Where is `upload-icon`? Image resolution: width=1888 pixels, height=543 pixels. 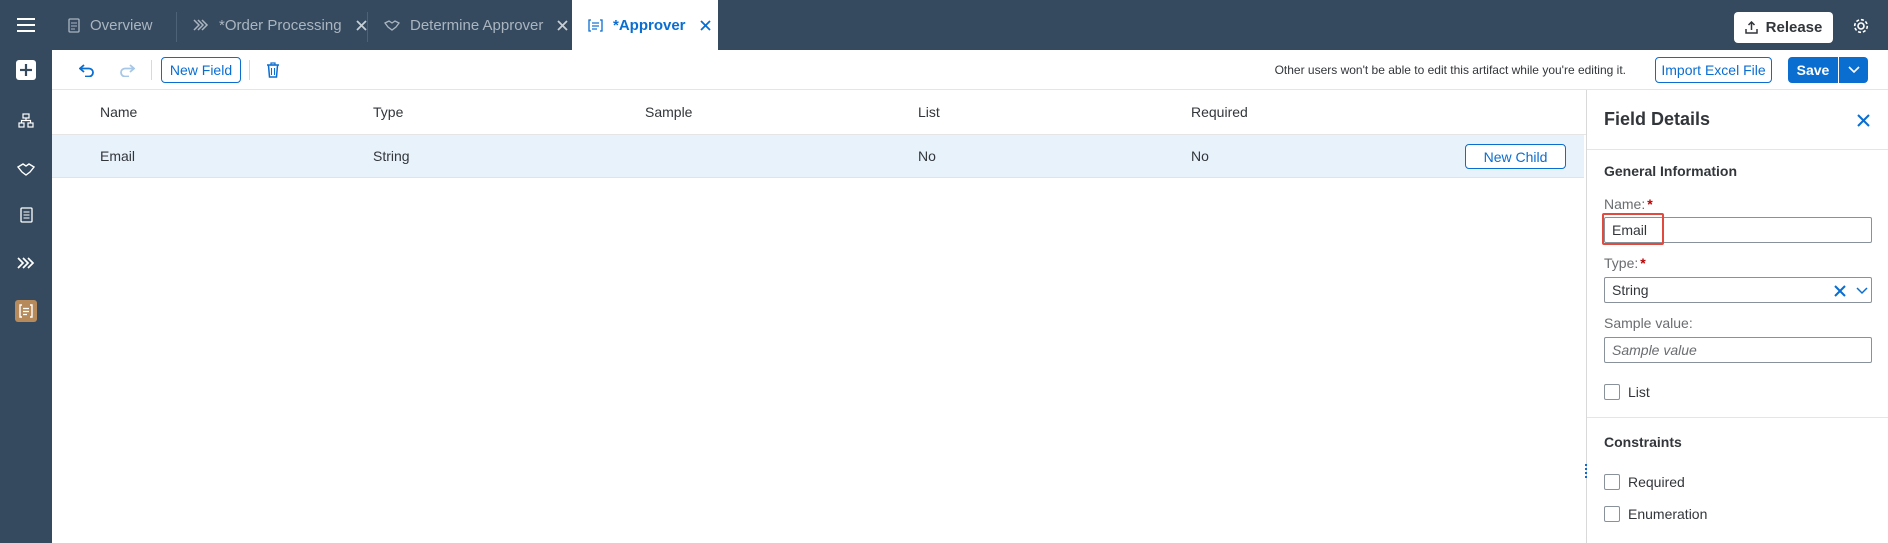 upload-icon is located at coordinates (1755, 27).